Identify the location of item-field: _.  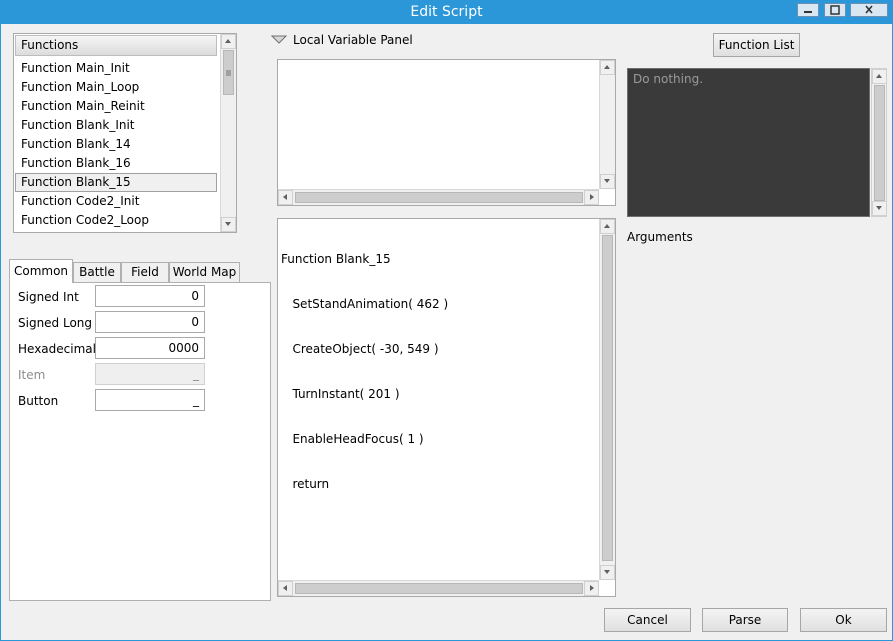
(150, 374).